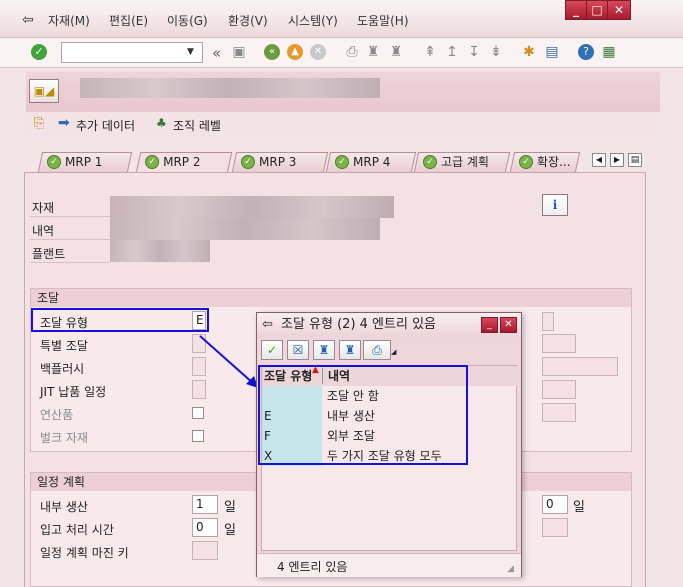  I want to click on scheduling-margin-label: 일정 계획 마진 키, so click(84, 553).